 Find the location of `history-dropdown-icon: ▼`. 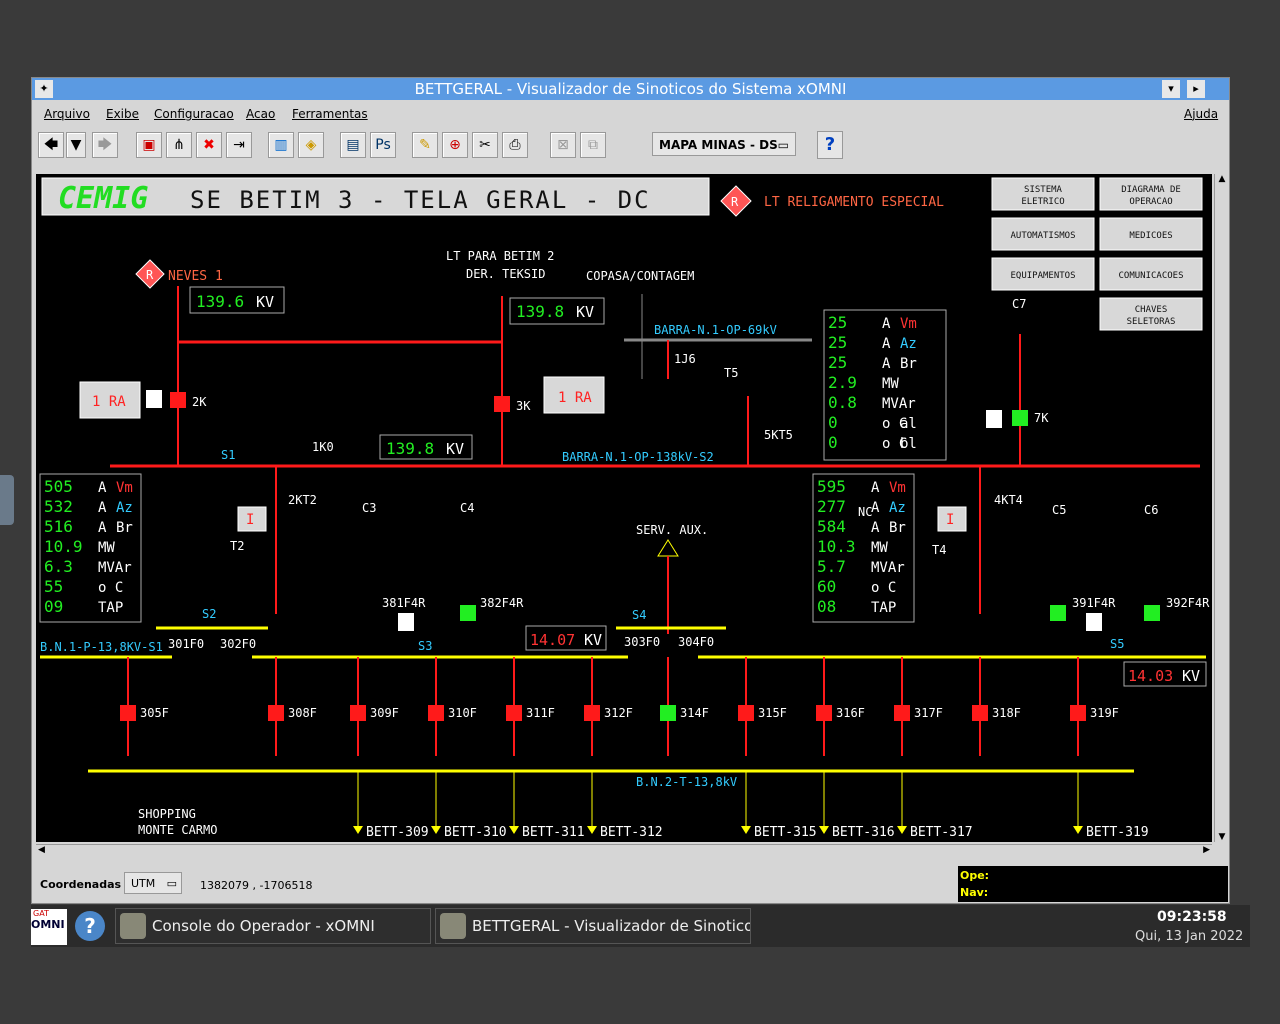

history-dropdown-icon: ▼ is located at coordinates (76, 145).